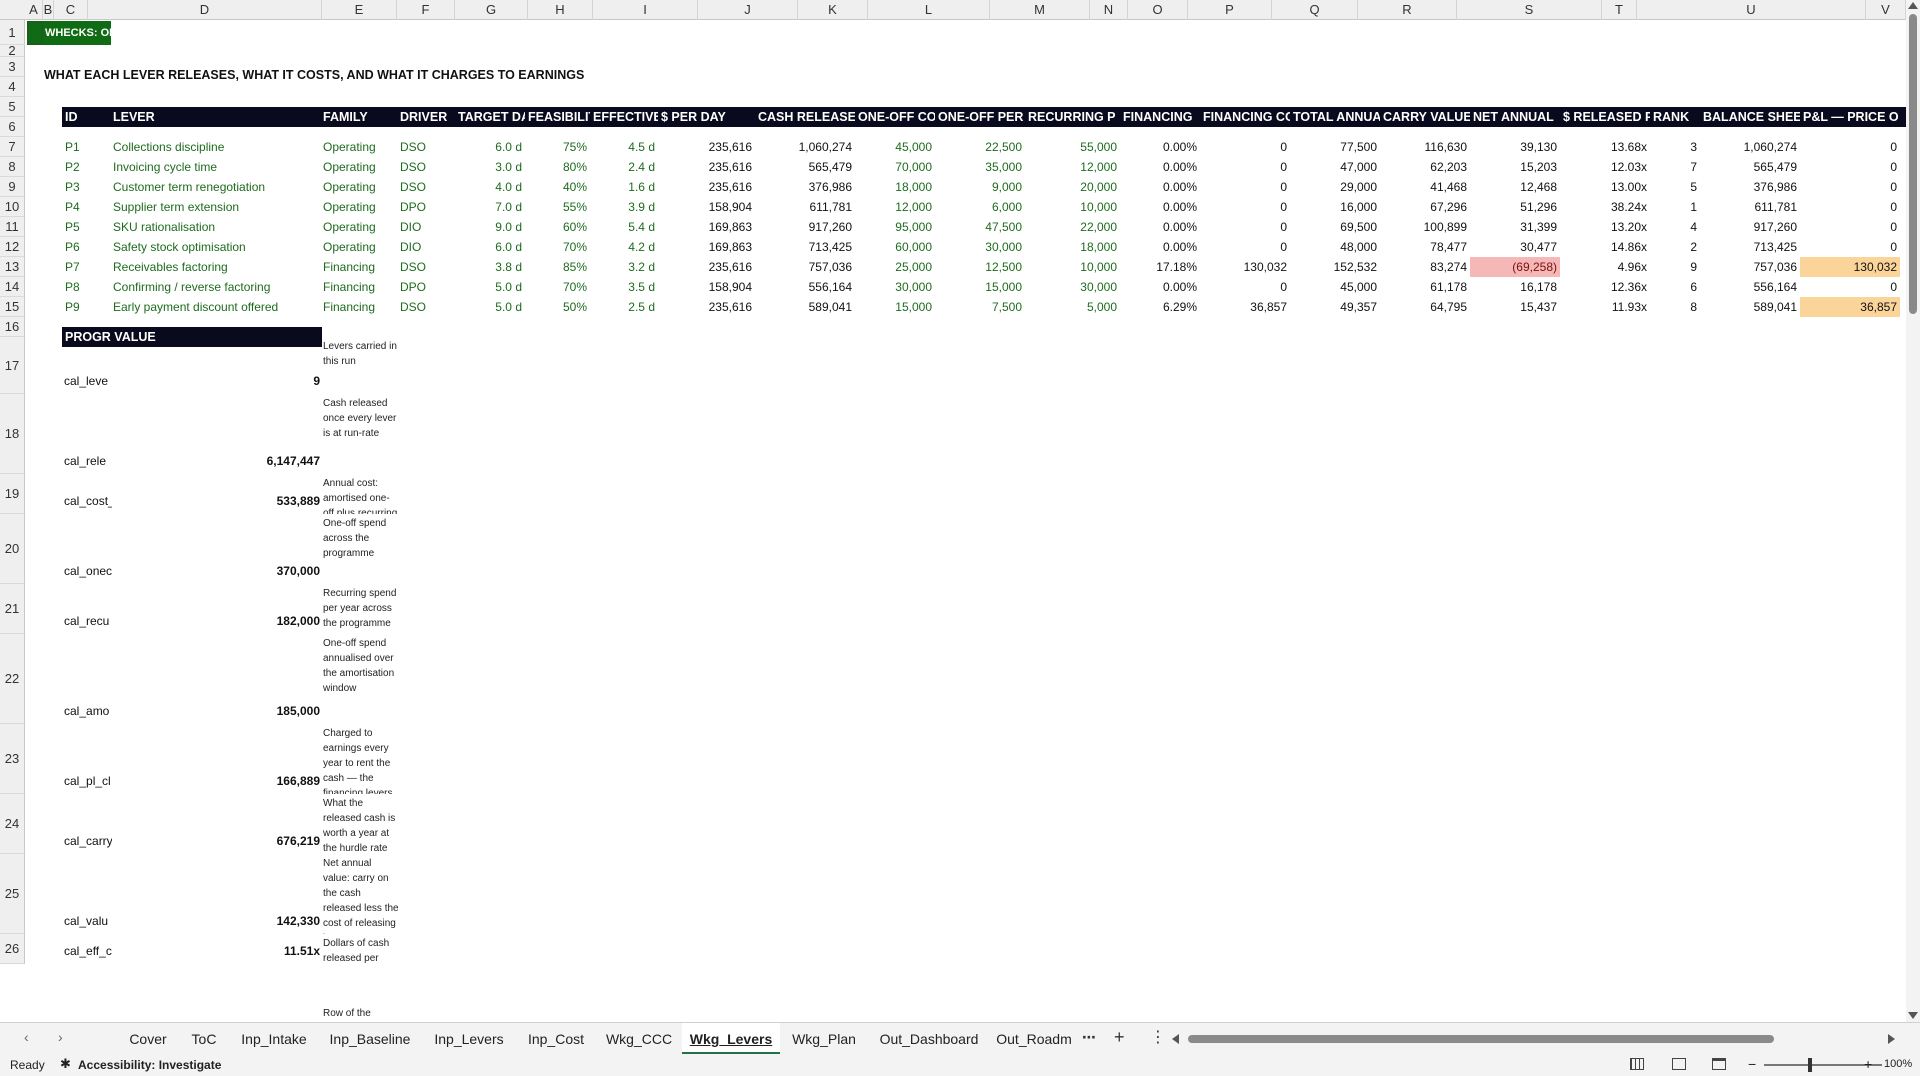 The image size is (1920, 1076). I want to click on table-cell: 9.0 d, so click(490, 227).